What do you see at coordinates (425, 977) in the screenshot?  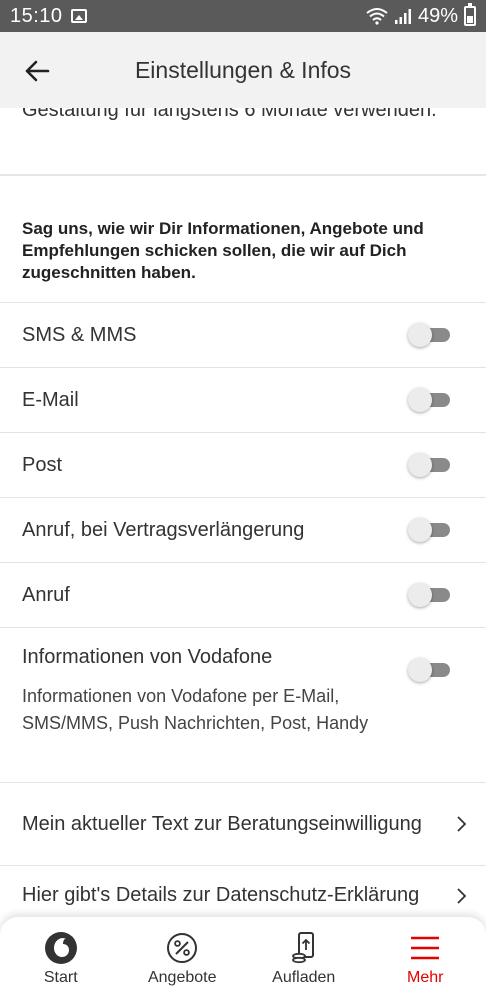 I see `nav-label: Mehr` at bounding box center [425, 977].